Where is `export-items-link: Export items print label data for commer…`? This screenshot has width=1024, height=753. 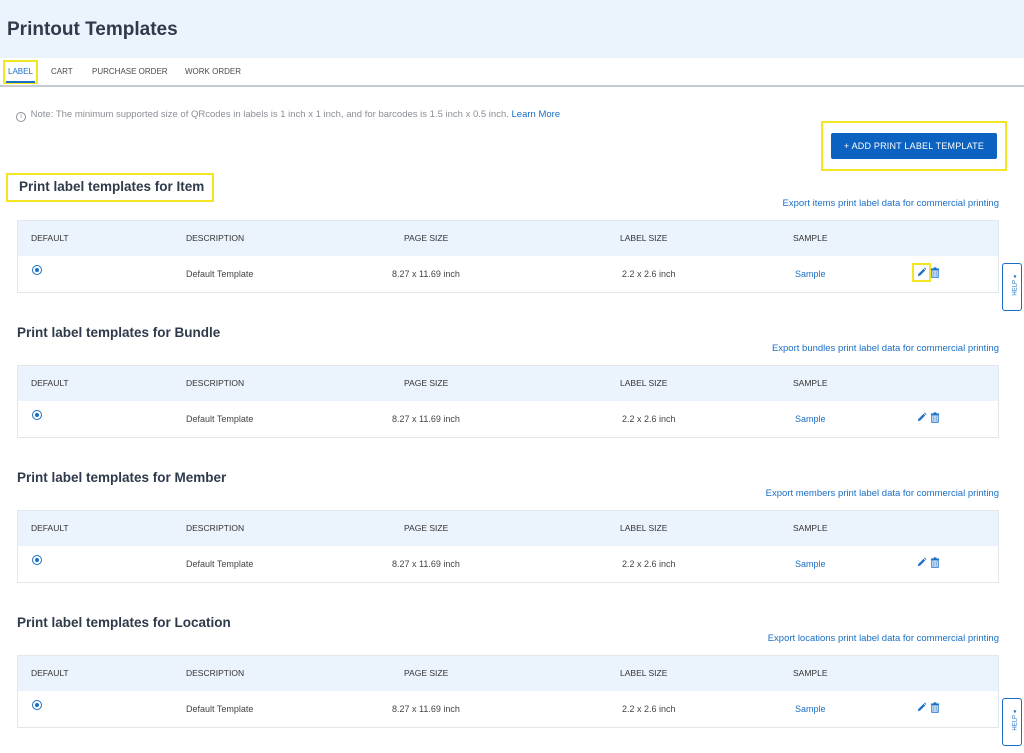
export-items-link: Export items print label data for commer… is located at coordinates (891, 203).